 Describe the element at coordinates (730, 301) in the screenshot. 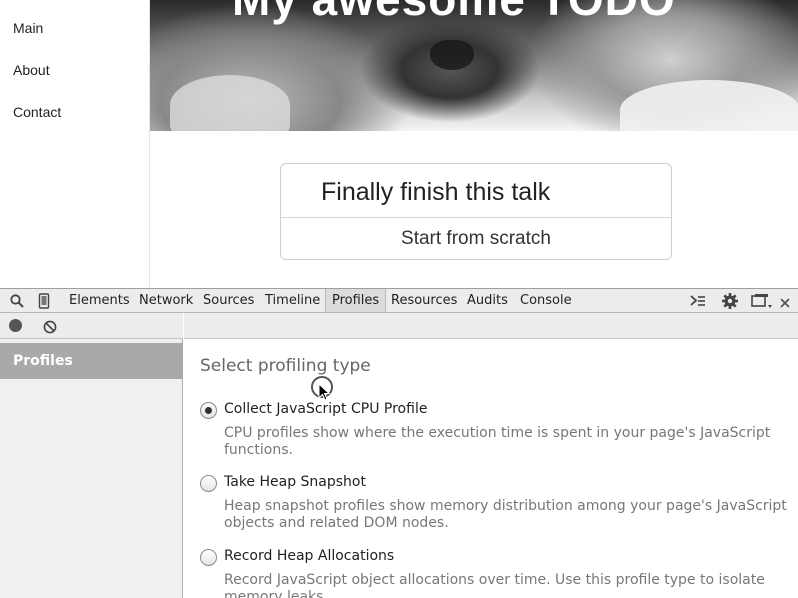

I see `gear-icon` at that location.